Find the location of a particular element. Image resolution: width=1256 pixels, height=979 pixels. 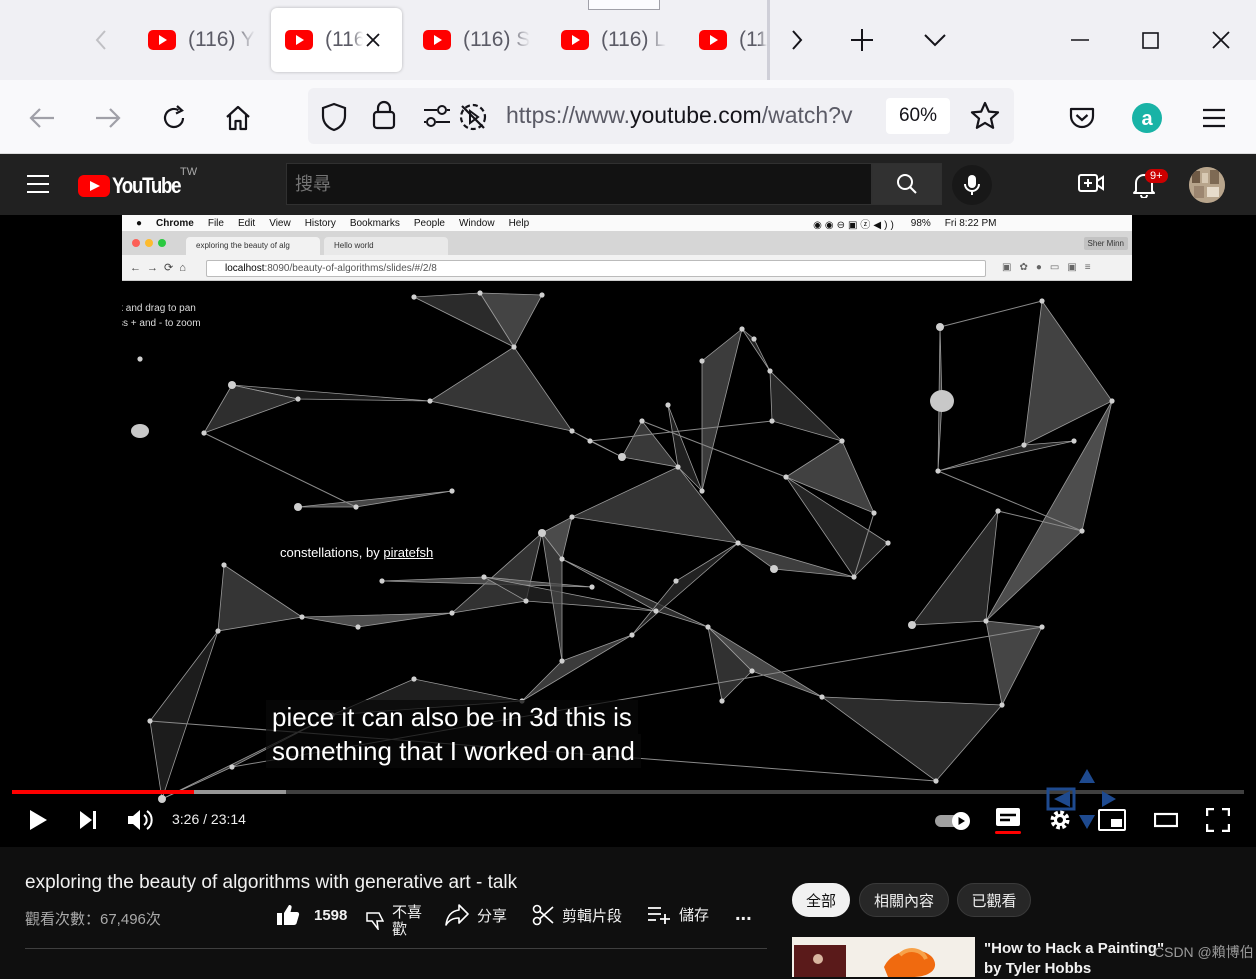

browser-tab-active: (116 is located at coordinates (336, 40).